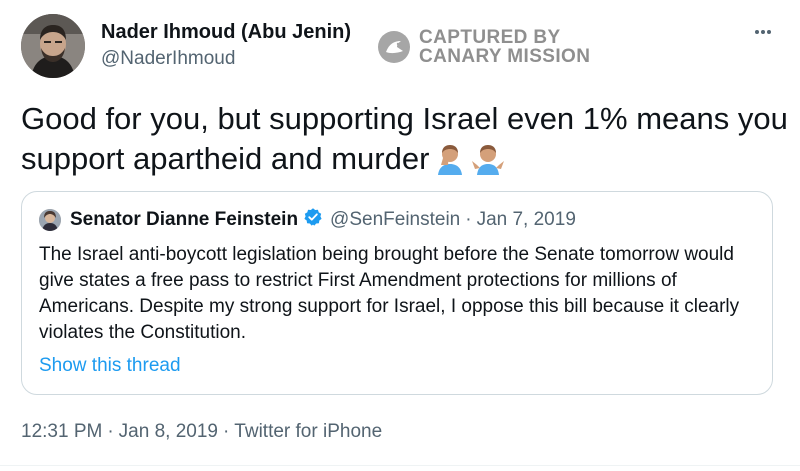 Image resolution: width=800 pixels, height=471 pixels. I want to click on verified-badge-icon, so click(313, 219).